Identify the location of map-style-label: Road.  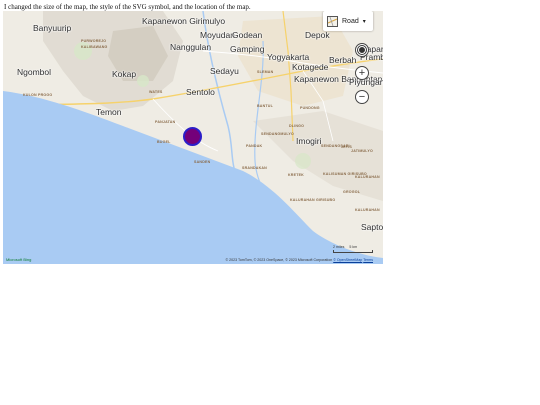
(350, 21).